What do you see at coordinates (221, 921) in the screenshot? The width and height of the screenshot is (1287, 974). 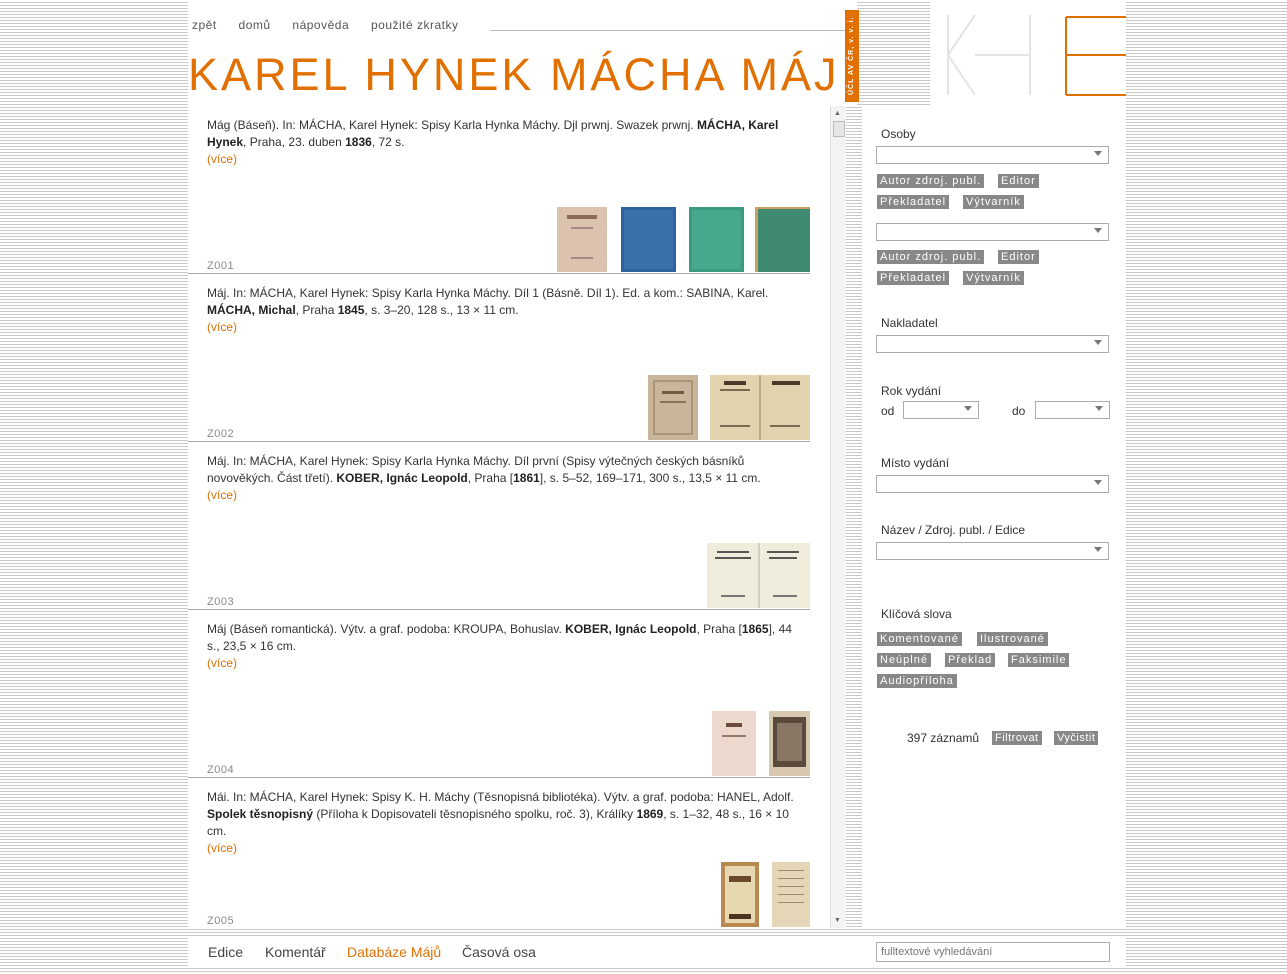 I see `record-code: Z005` at bounding box center [221, 921].